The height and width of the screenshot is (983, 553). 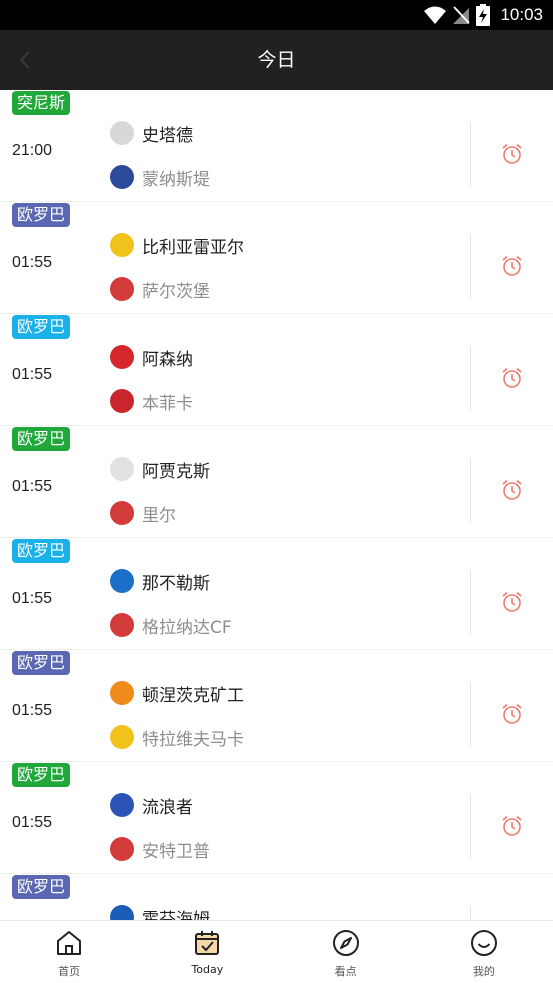 I want to click on match-row: 欧罗巴 01:55 顿涅茨克矿工 特拉维夫马卡, so click(x=276, y=706).